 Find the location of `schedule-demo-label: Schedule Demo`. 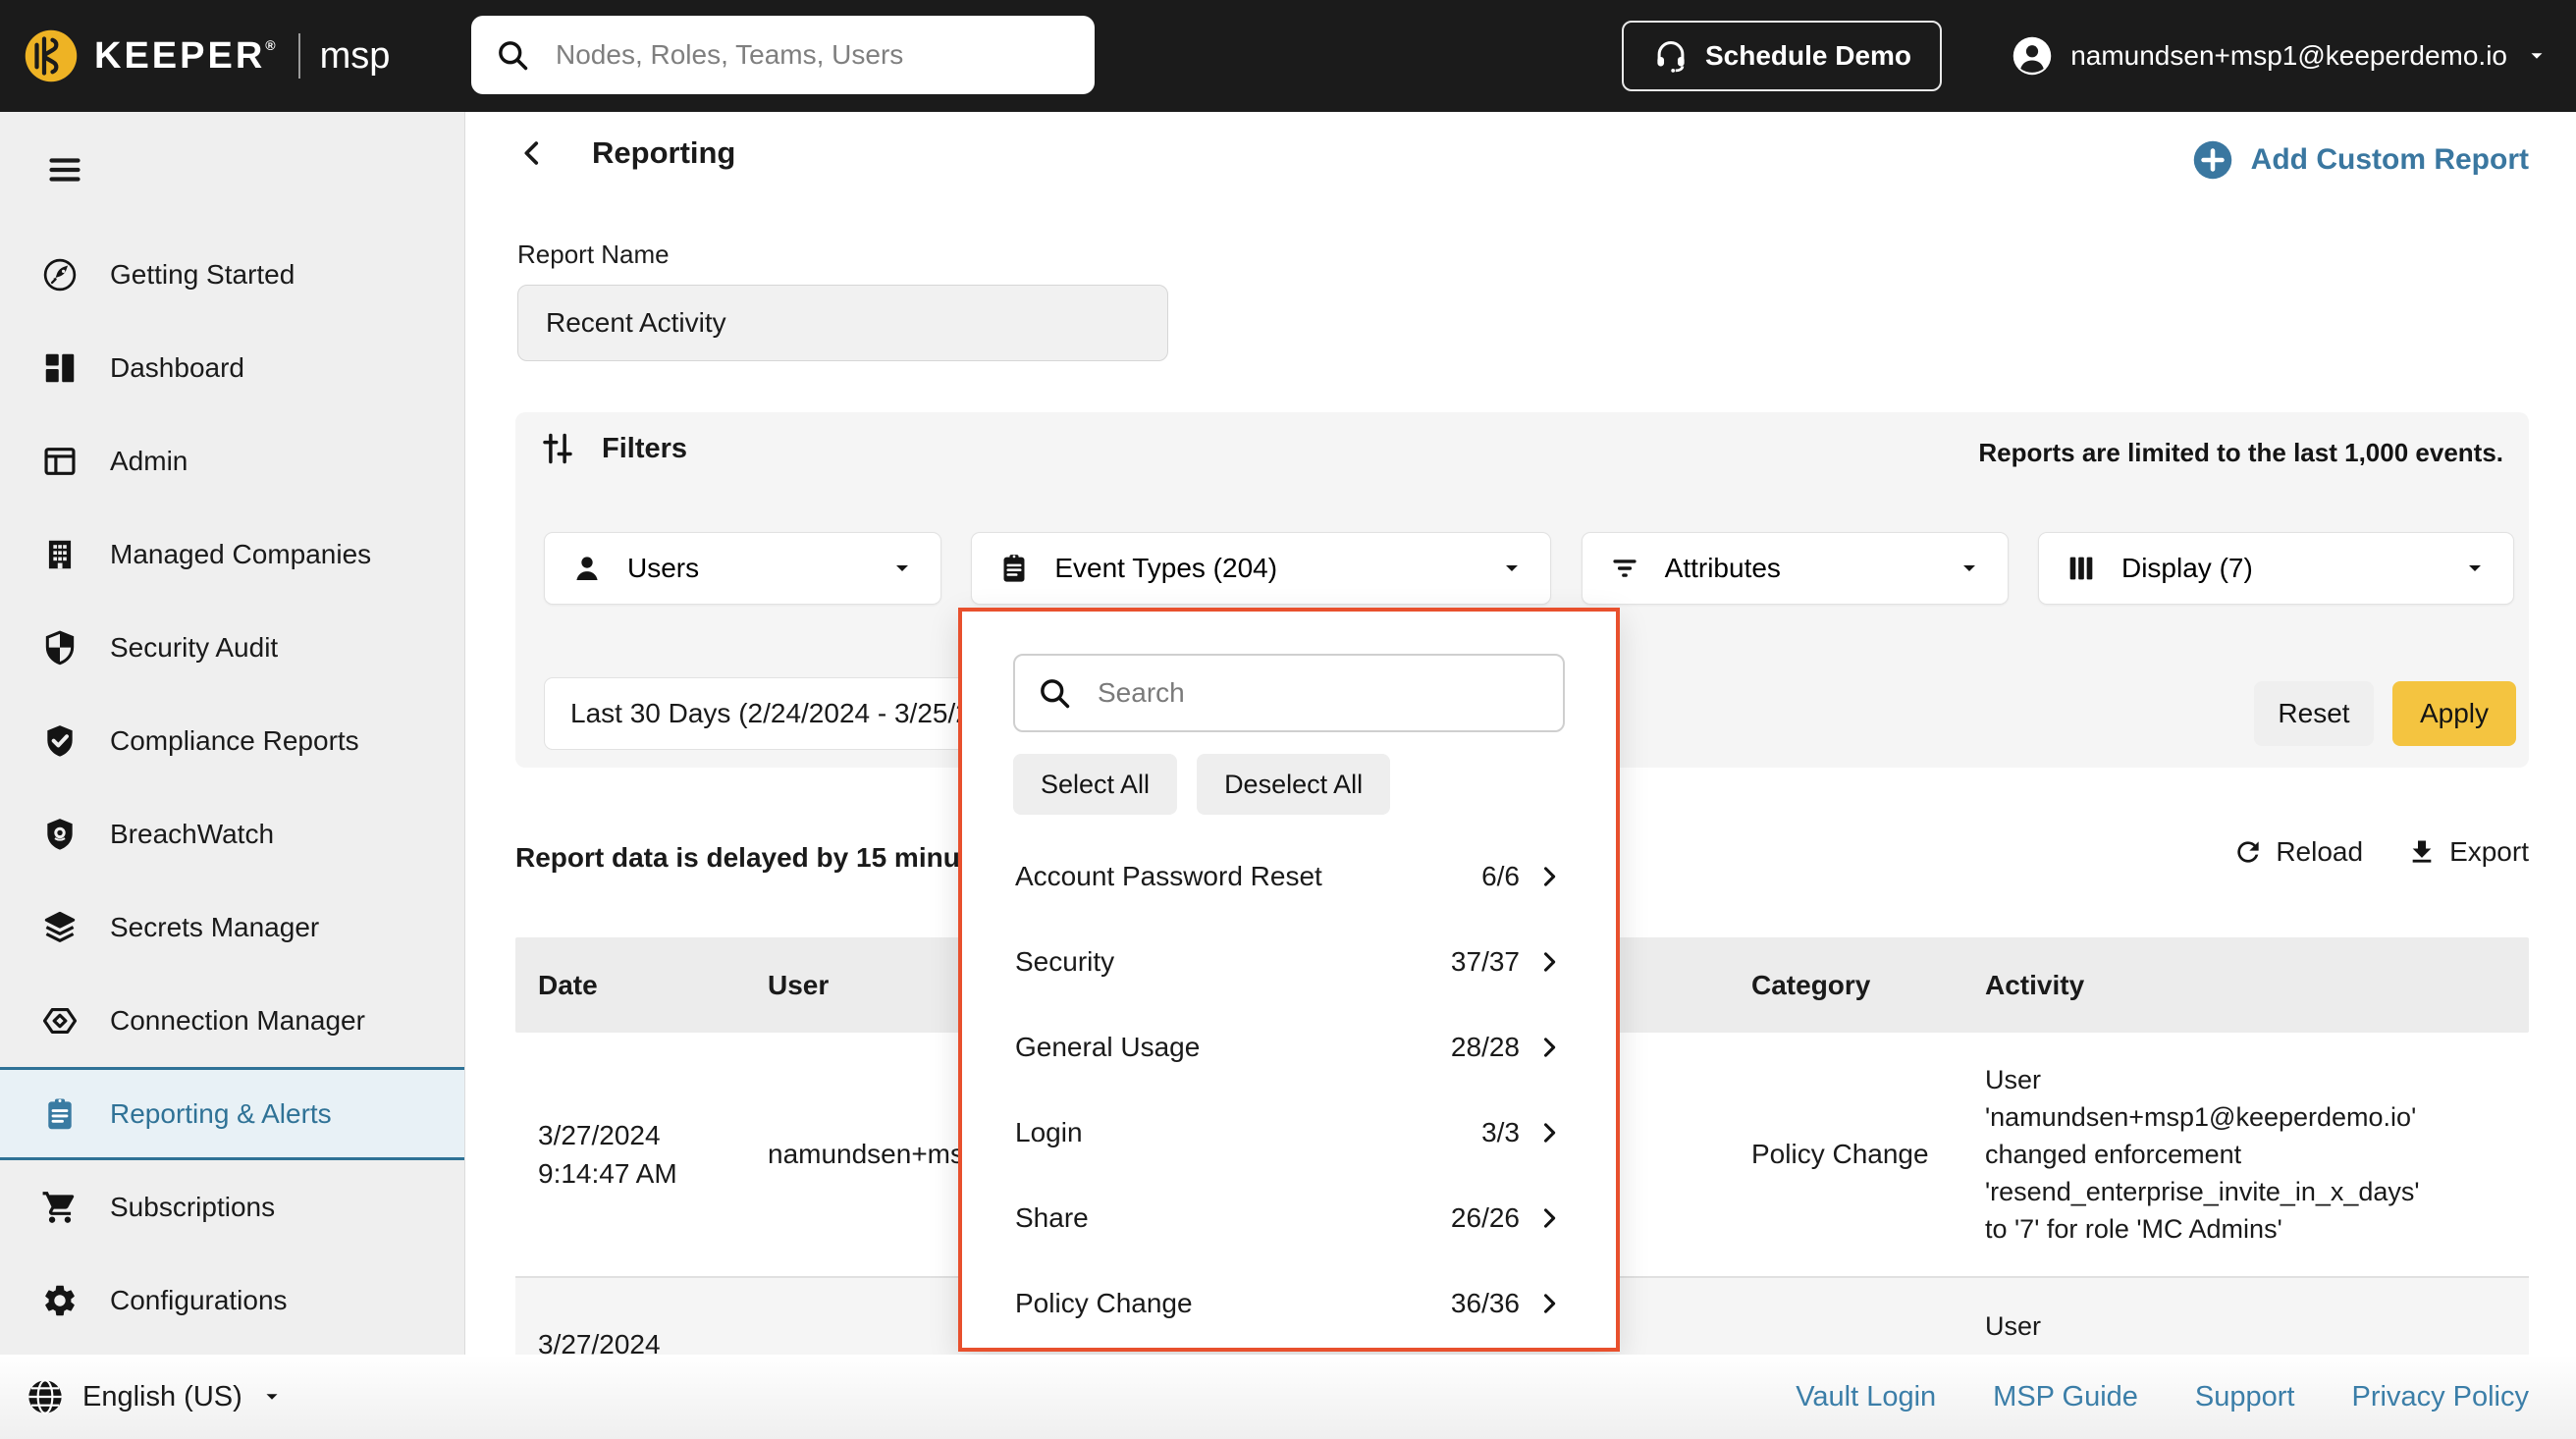

schedule-demo-label: Schedule Demo is located at coordinates (1808, 55).